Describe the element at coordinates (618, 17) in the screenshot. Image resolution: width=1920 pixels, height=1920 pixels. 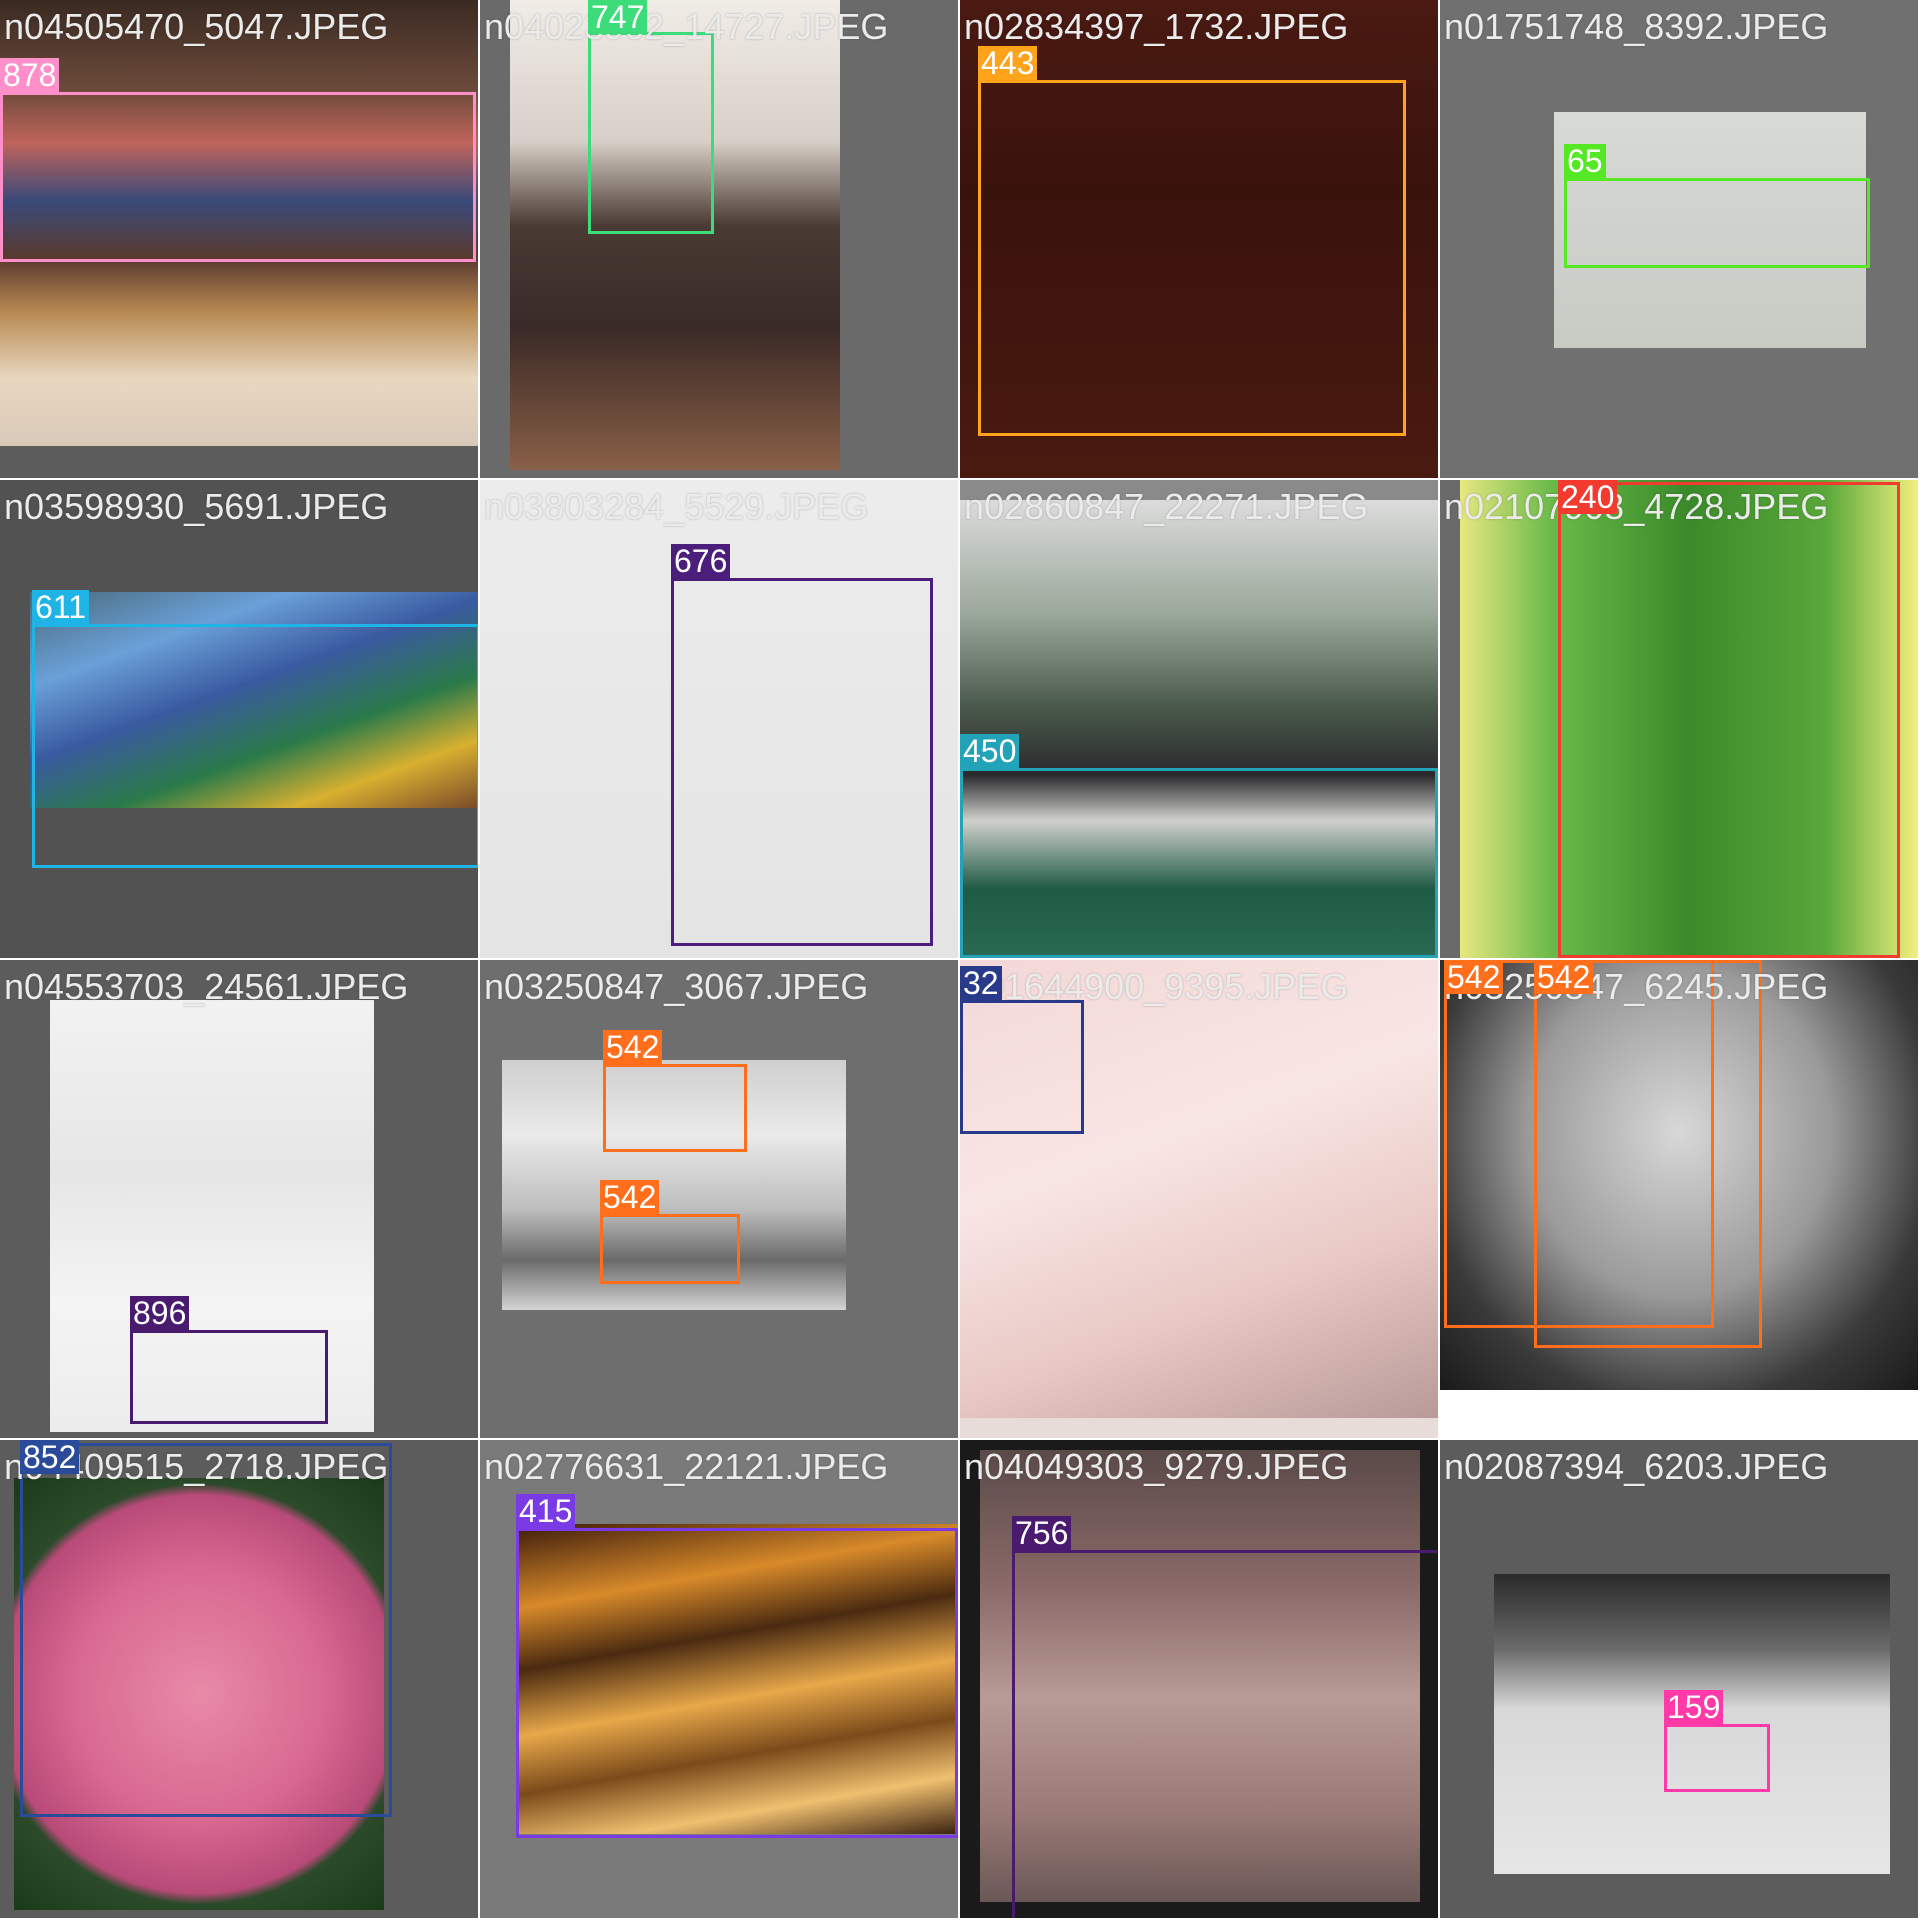
I see `detection-label: 747` at that location.